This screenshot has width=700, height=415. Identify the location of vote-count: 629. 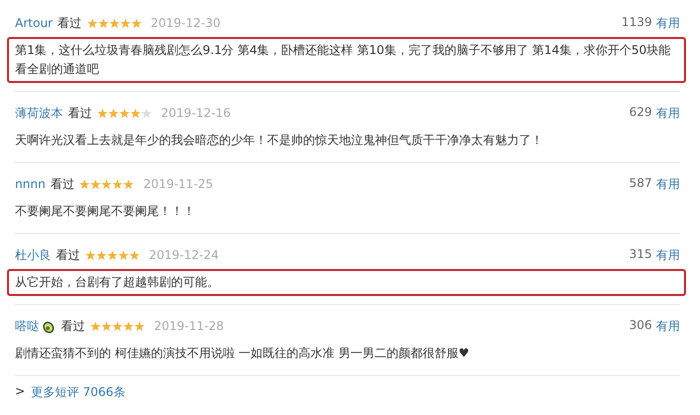
(640, 112).